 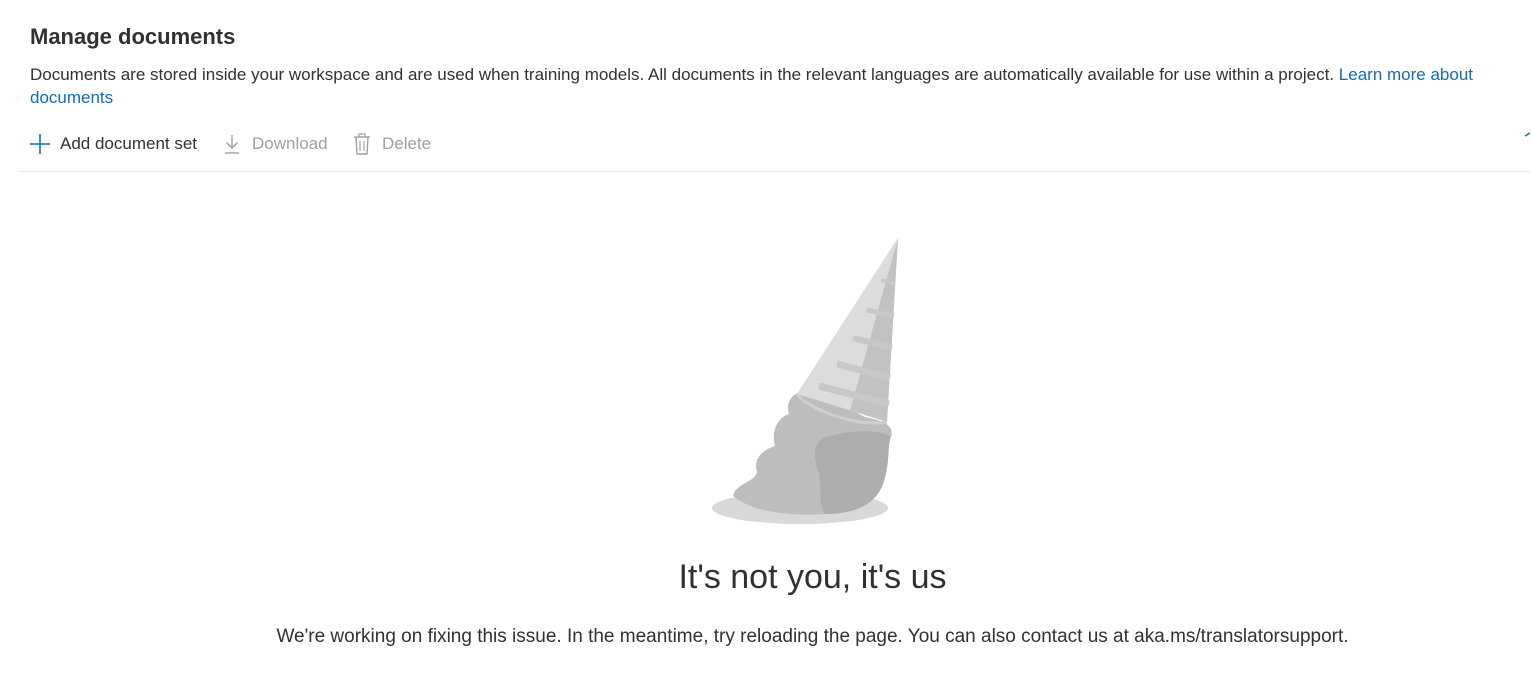 What do you see at coordinates (775, 149) in the screenshot?
I see `command-bar: Add document set Download Delete` at bounding box center [775, 149].